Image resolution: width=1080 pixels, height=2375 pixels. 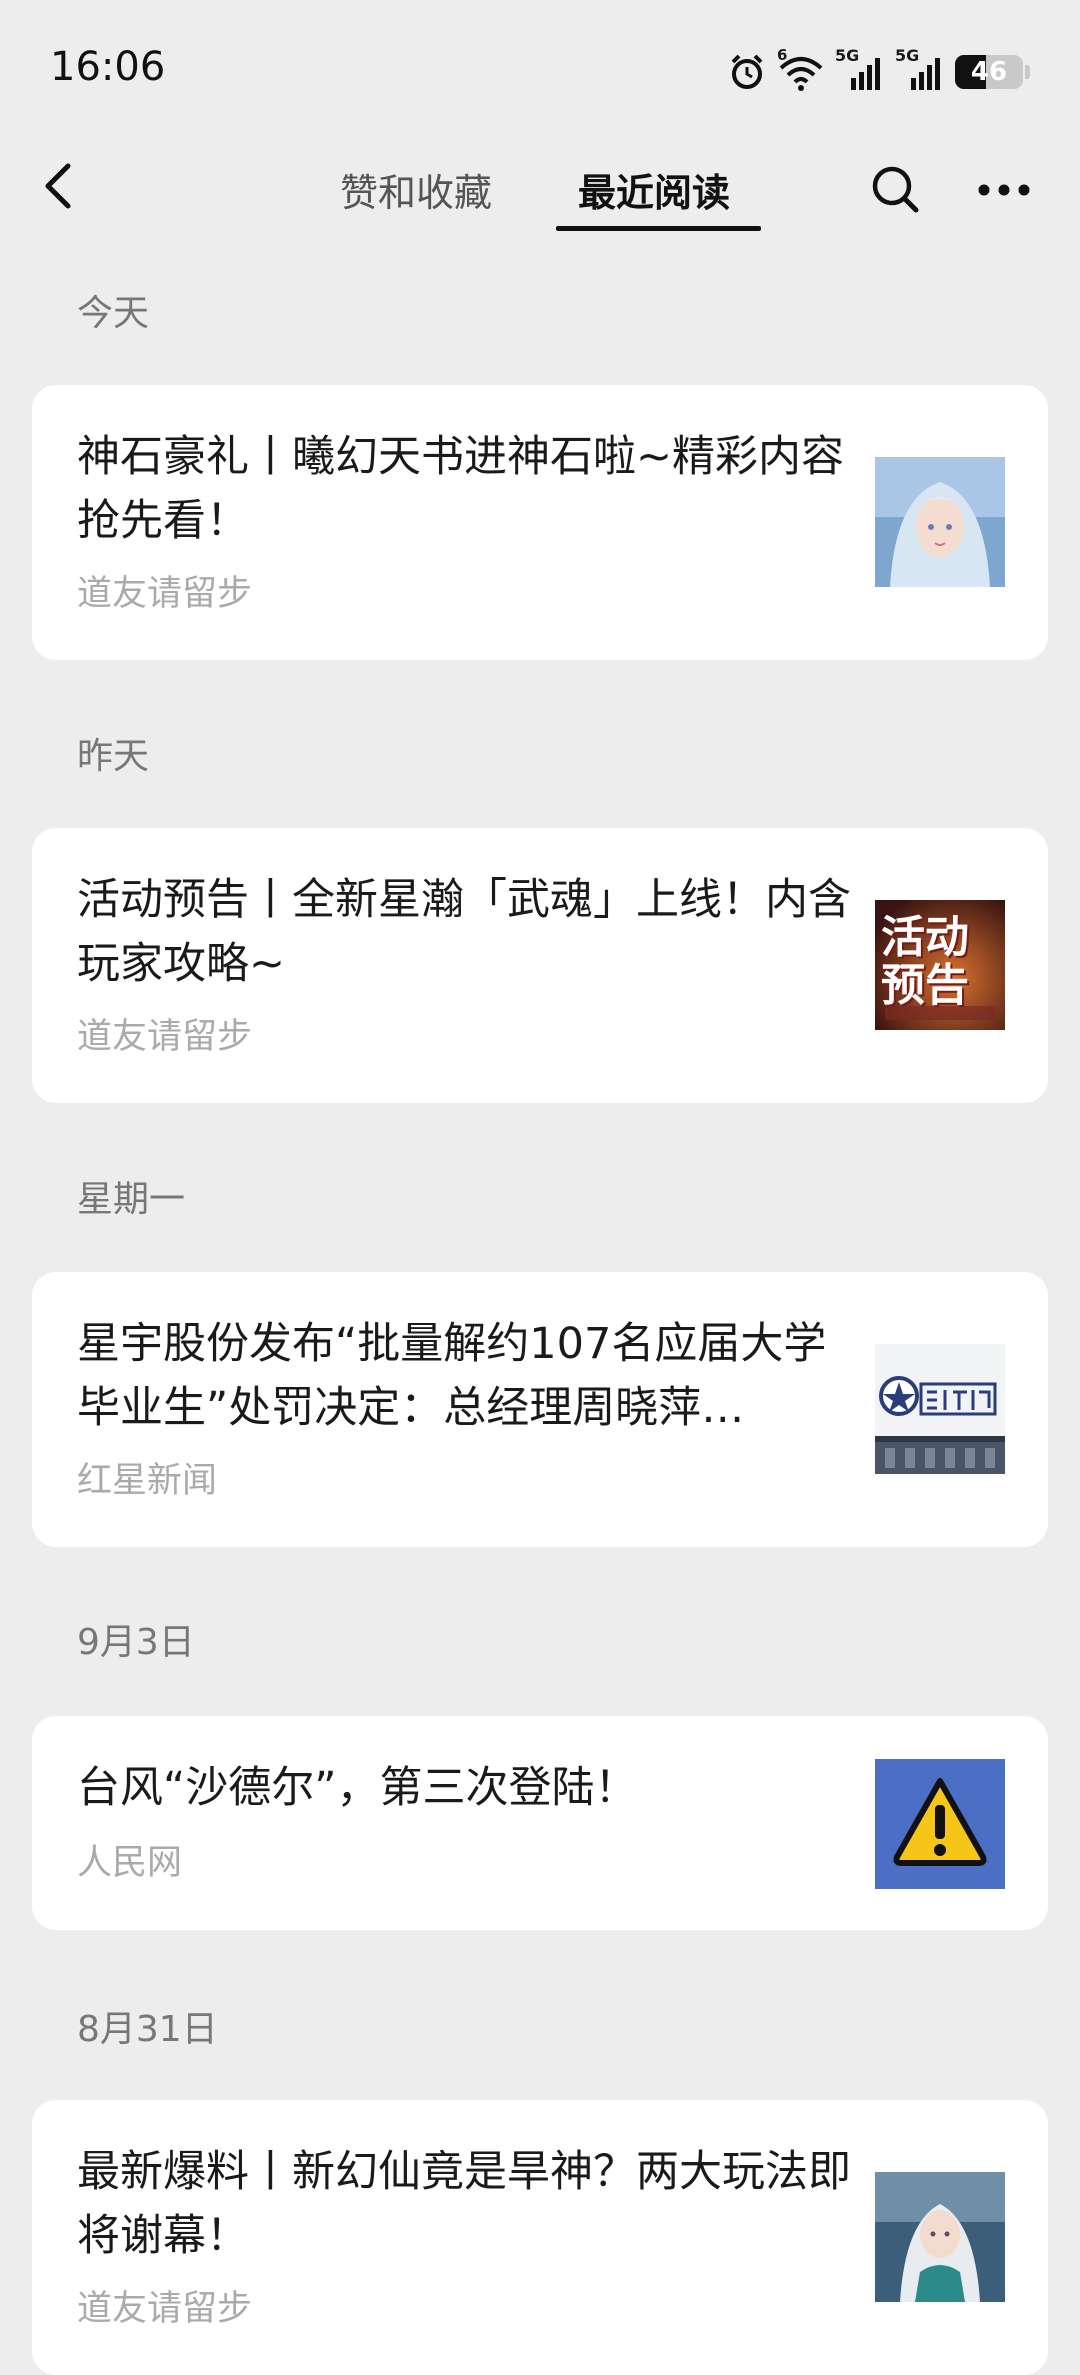 I want to click on article-card: 台风“沙德尔”，第三次登陆！ 人民网, so click(x=540, y=1823).